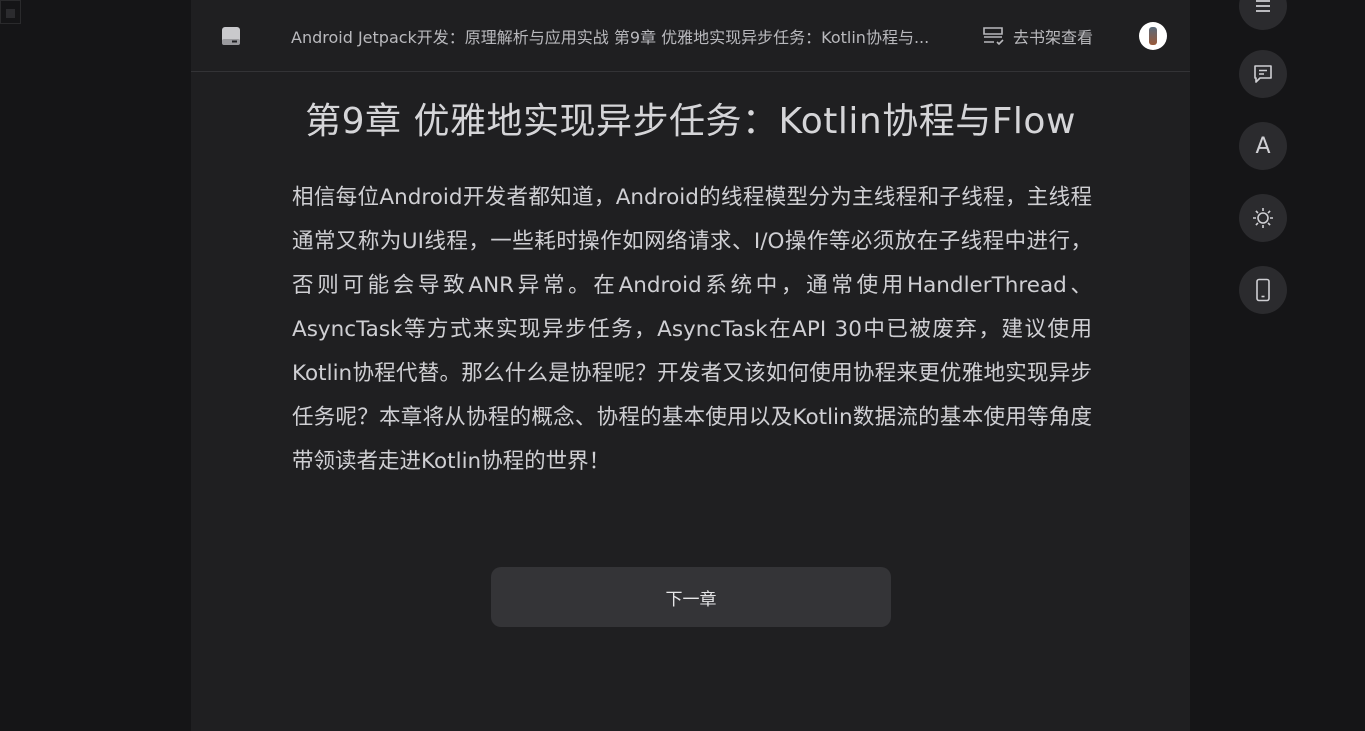  I want to click on phone-icon, so click(1263, 290).